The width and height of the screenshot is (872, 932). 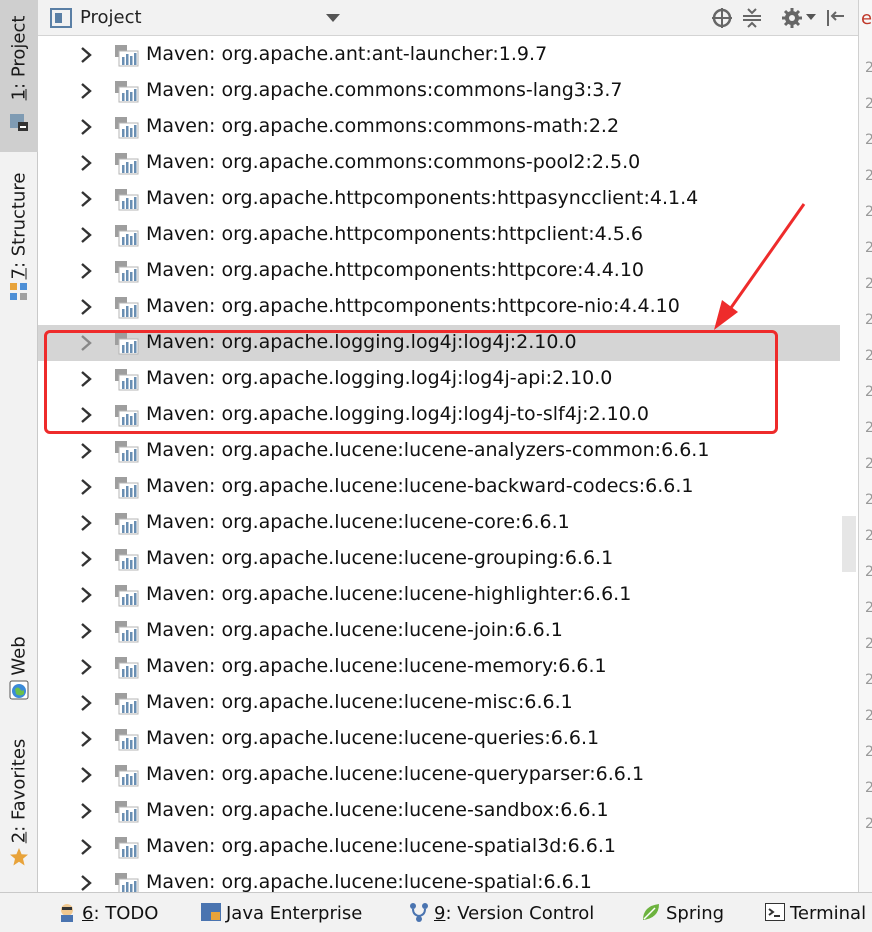 I want to click on java-enterprise-button: Java Enterprise, so click(x=281, y=913).